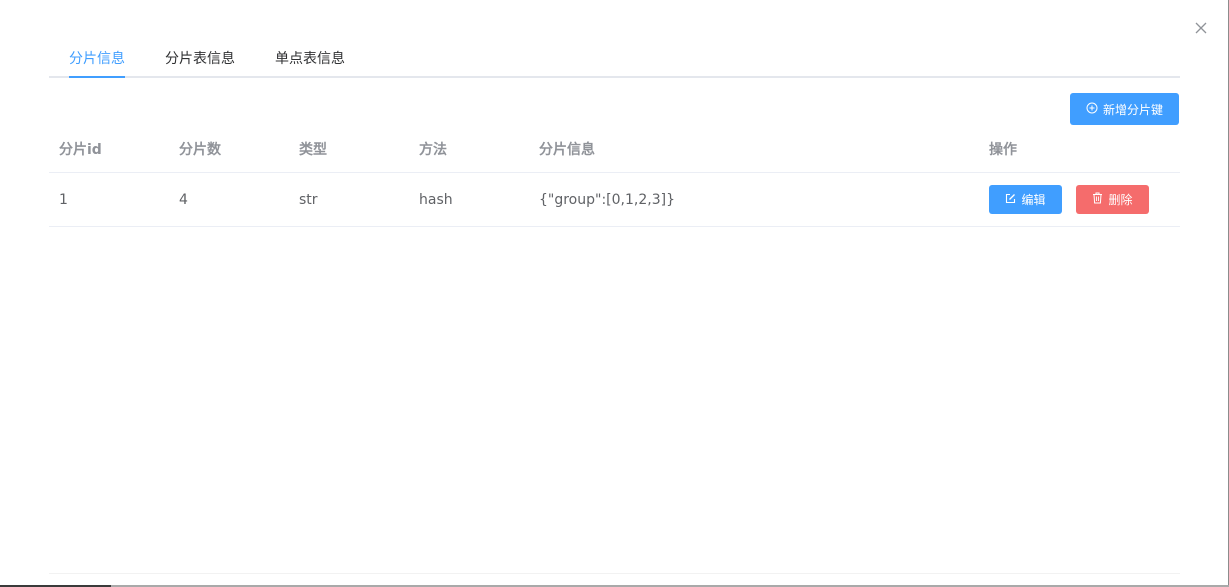  Describe the element at coordinates (614, 149) in the screenshot. I see `table-header-row: 分片id 分片数 类型 方法 分片信息 操作` at that location.